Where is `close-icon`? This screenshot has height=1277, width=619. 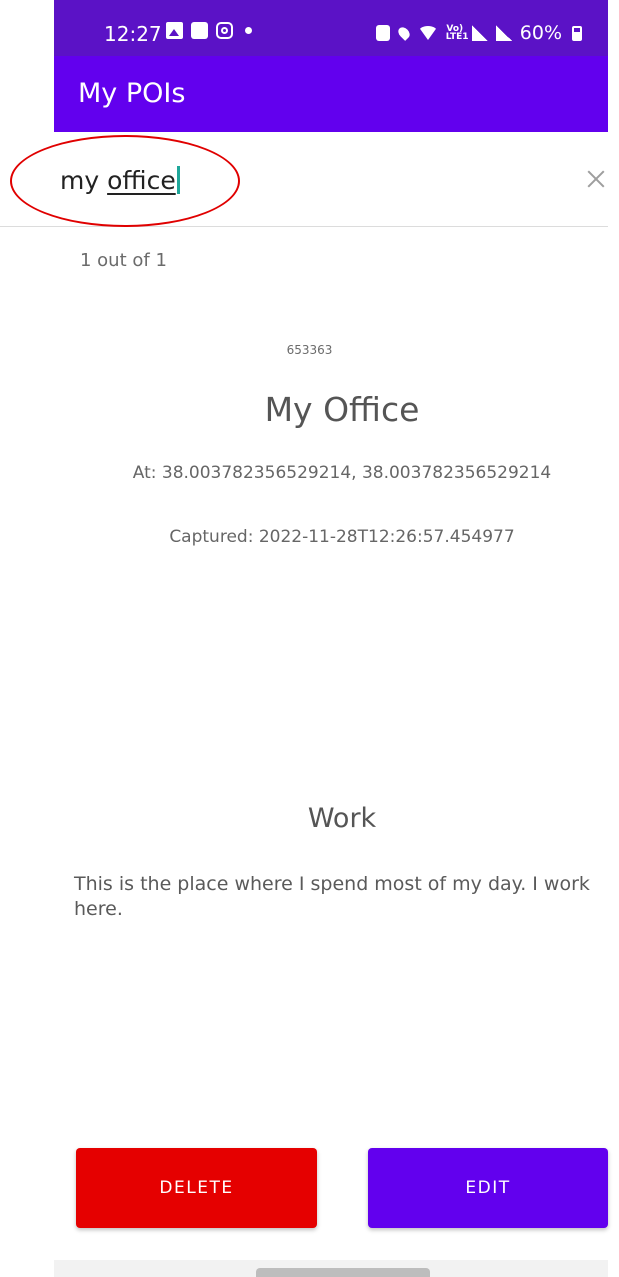 close-icon is located at coordinates (596, 180).